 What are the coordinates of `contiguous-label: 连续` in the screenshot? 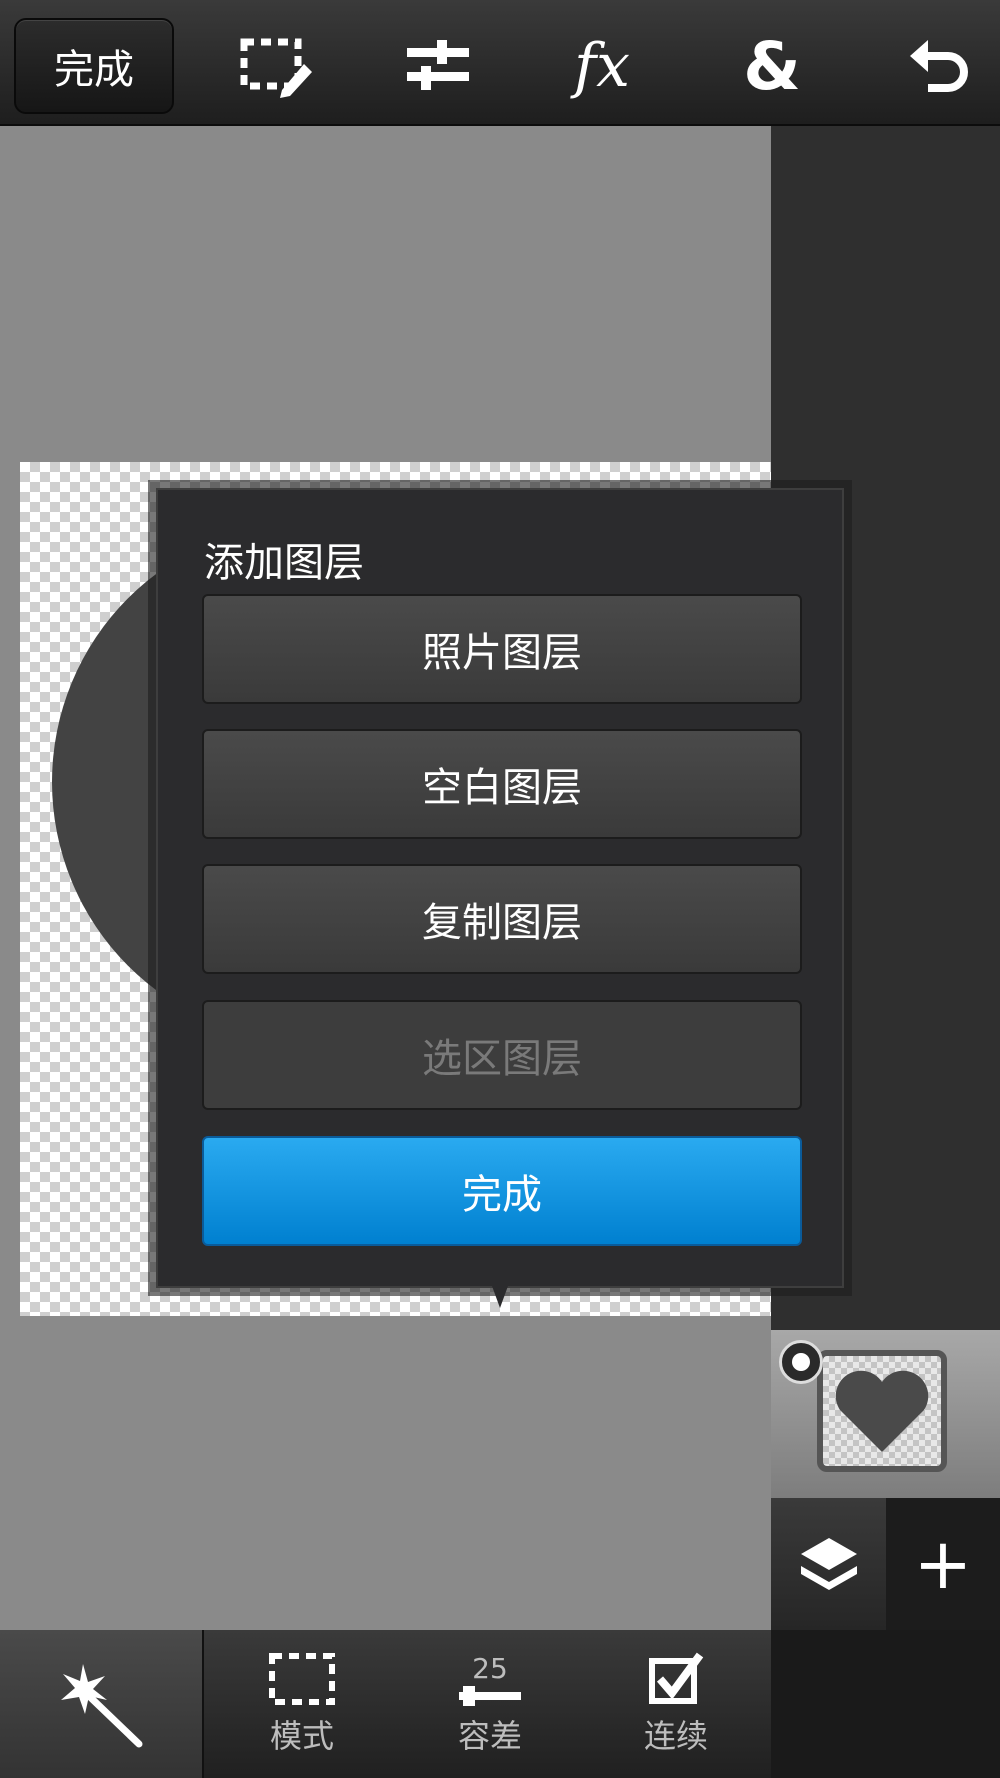 It's located at (675, 1736).